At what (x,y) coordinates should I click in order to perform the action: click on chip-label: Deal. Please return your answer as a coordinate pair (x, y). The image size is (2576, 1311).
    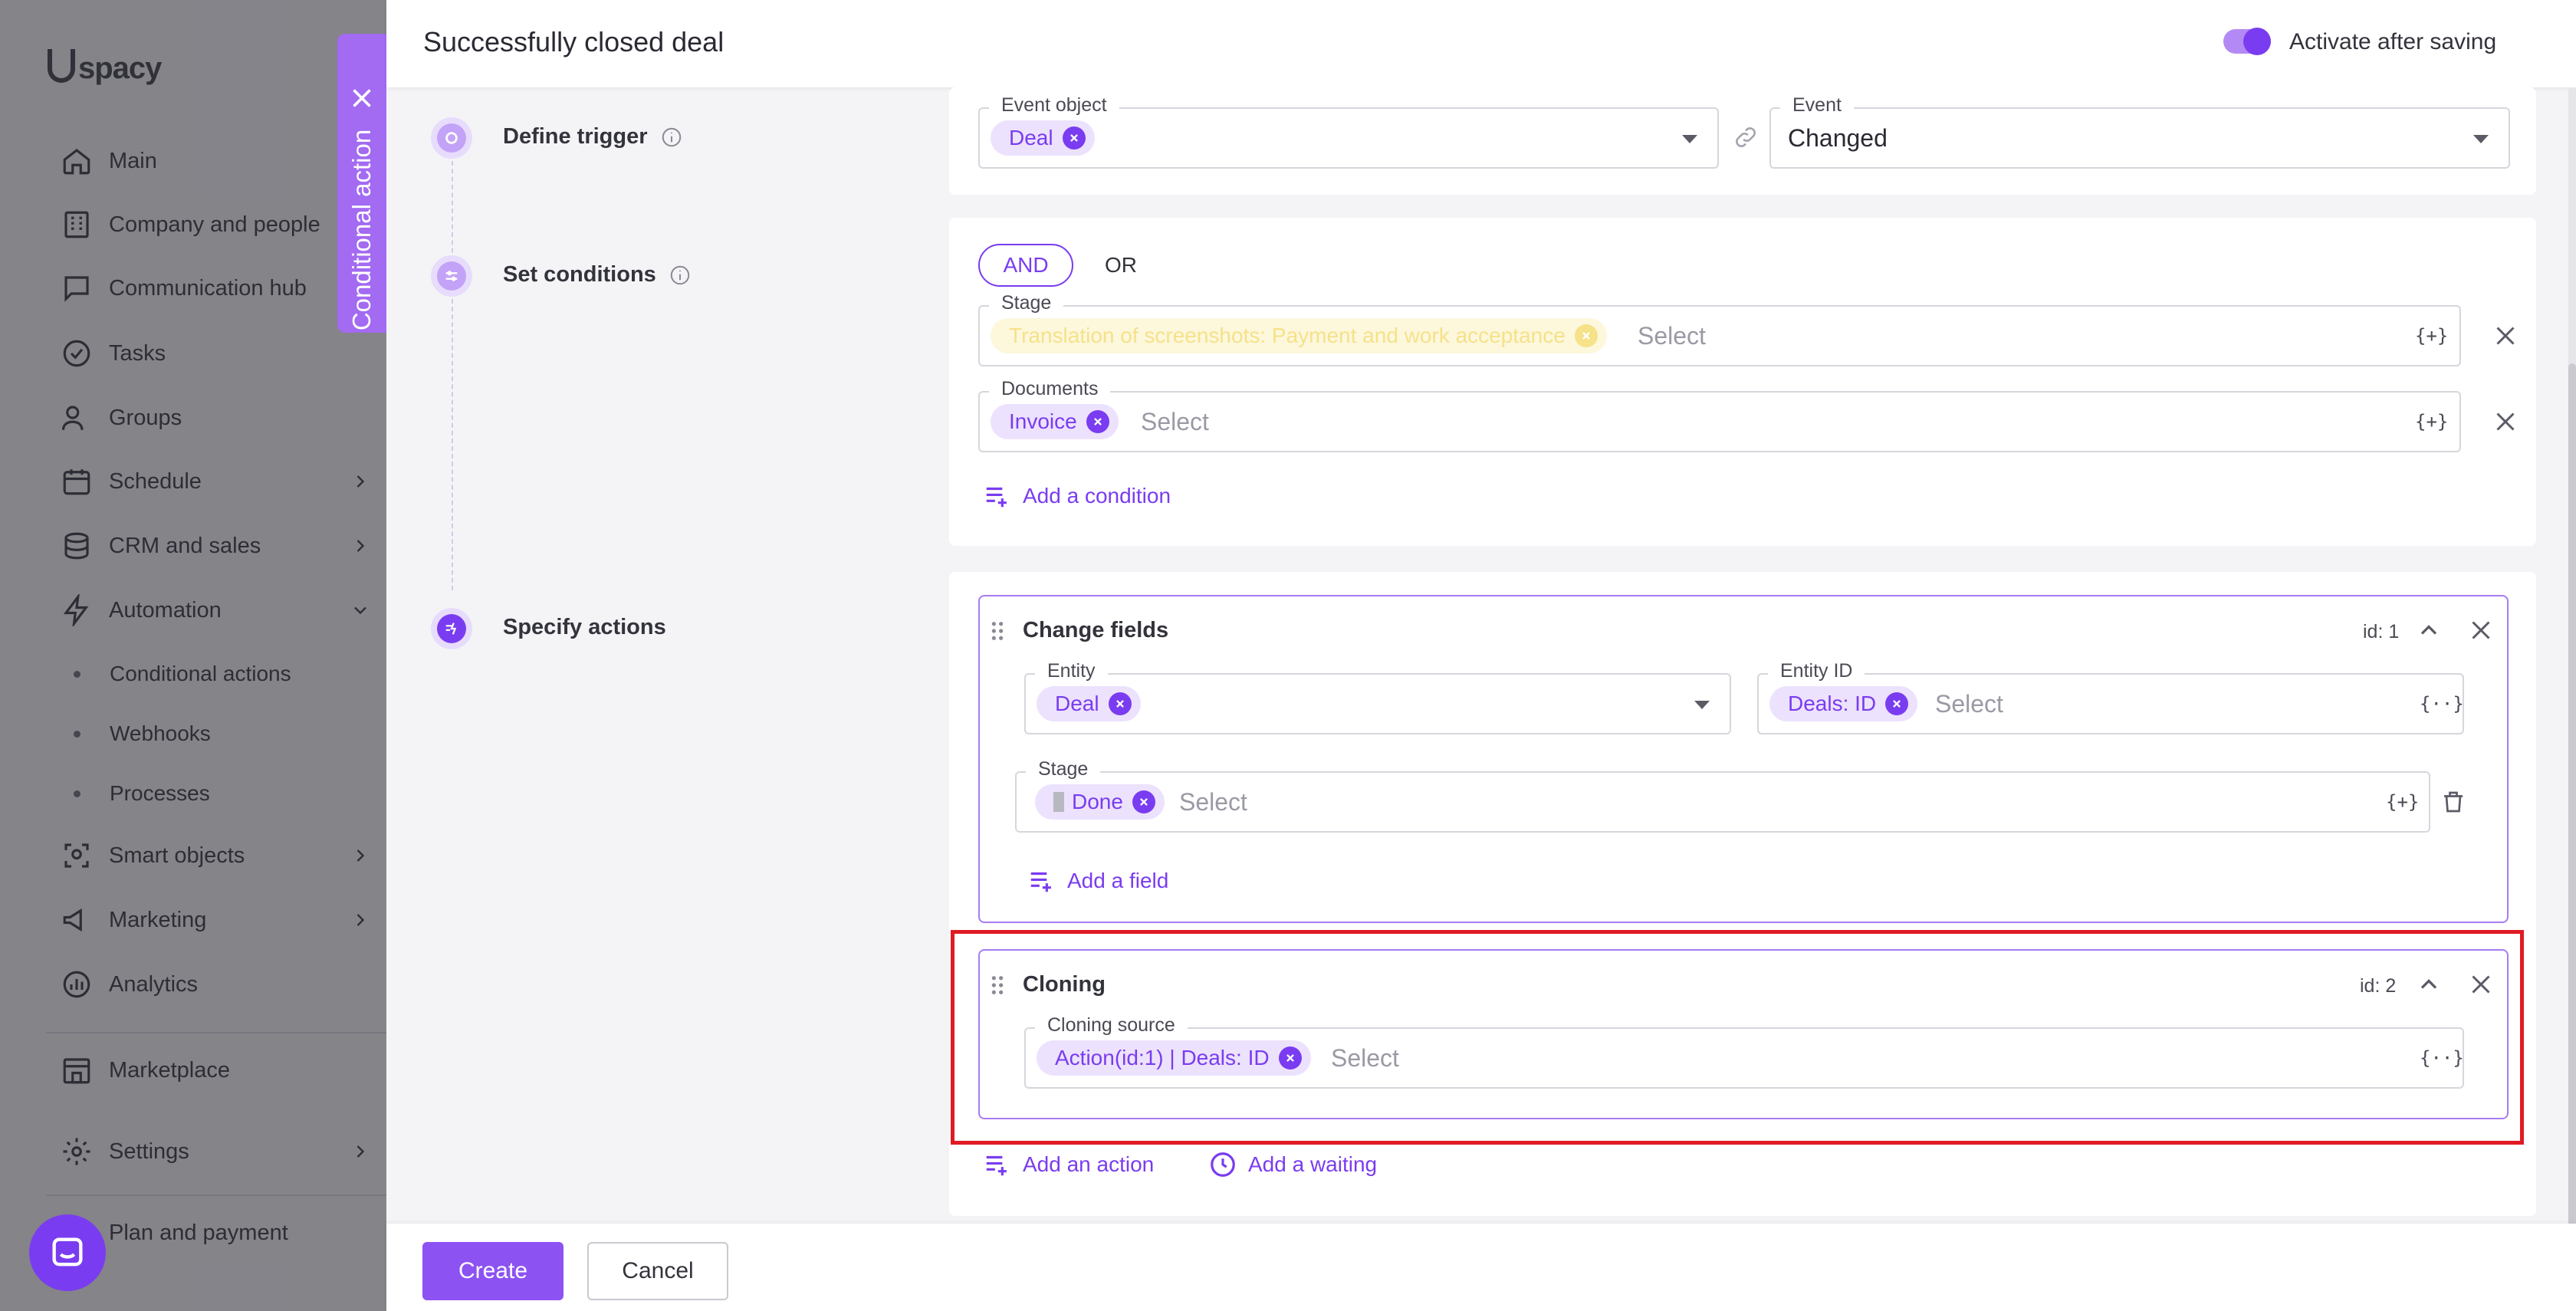
    Looking at the image, I should click on (1031, 138).